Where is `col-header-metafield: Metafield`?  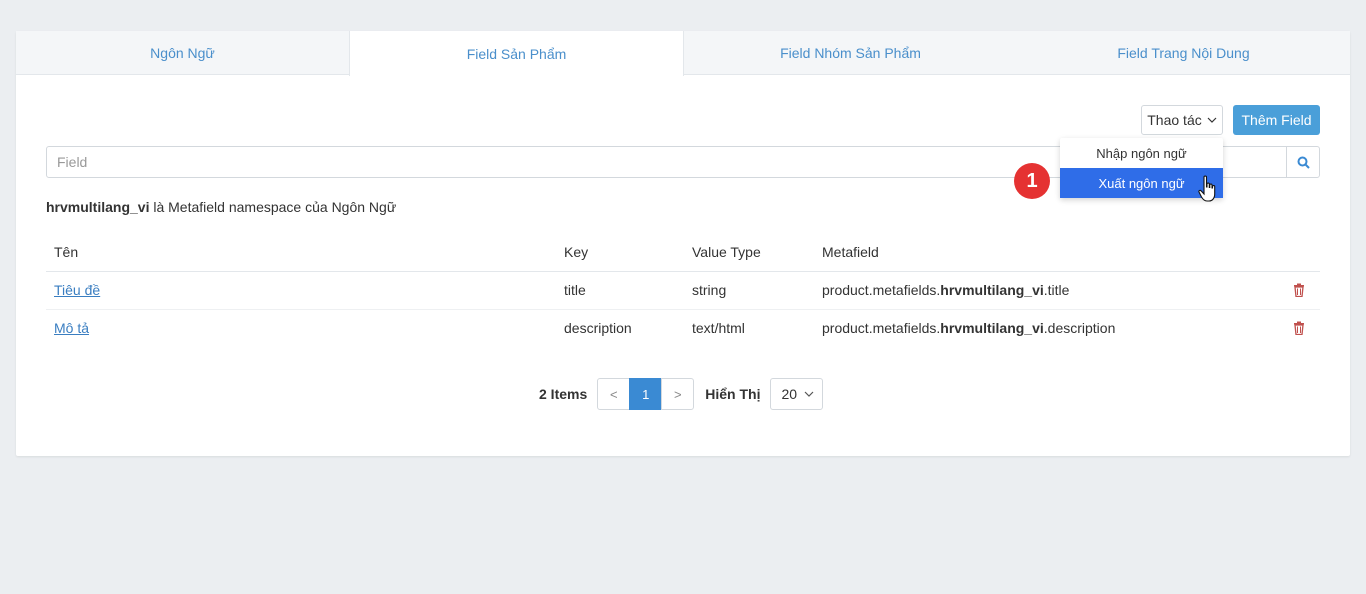
col-header-metafield: Metafield is located at coordinates (1037, 252).